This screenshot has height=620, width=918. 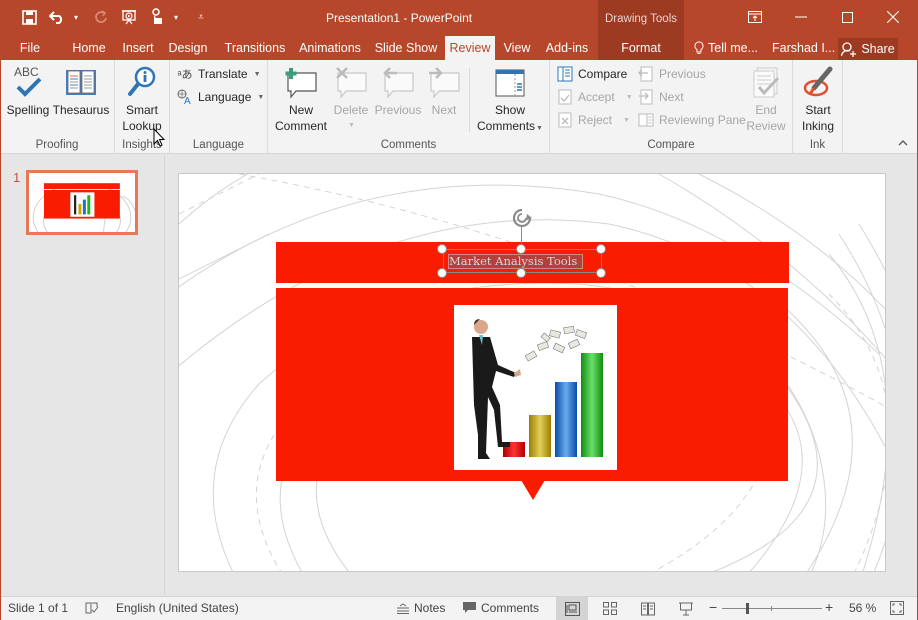 What do you see at coordinates (893, 17) in the screenshot?
I see `close-button` at bounding box center [893, 17].